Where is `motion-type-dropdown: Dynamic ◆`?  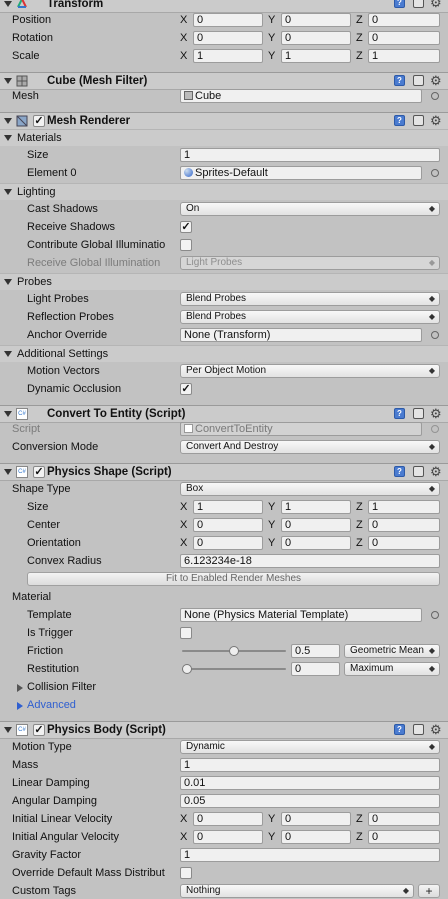
motion-type-dropdown: Dynamic ◆ is located at coordinates (310, 747).